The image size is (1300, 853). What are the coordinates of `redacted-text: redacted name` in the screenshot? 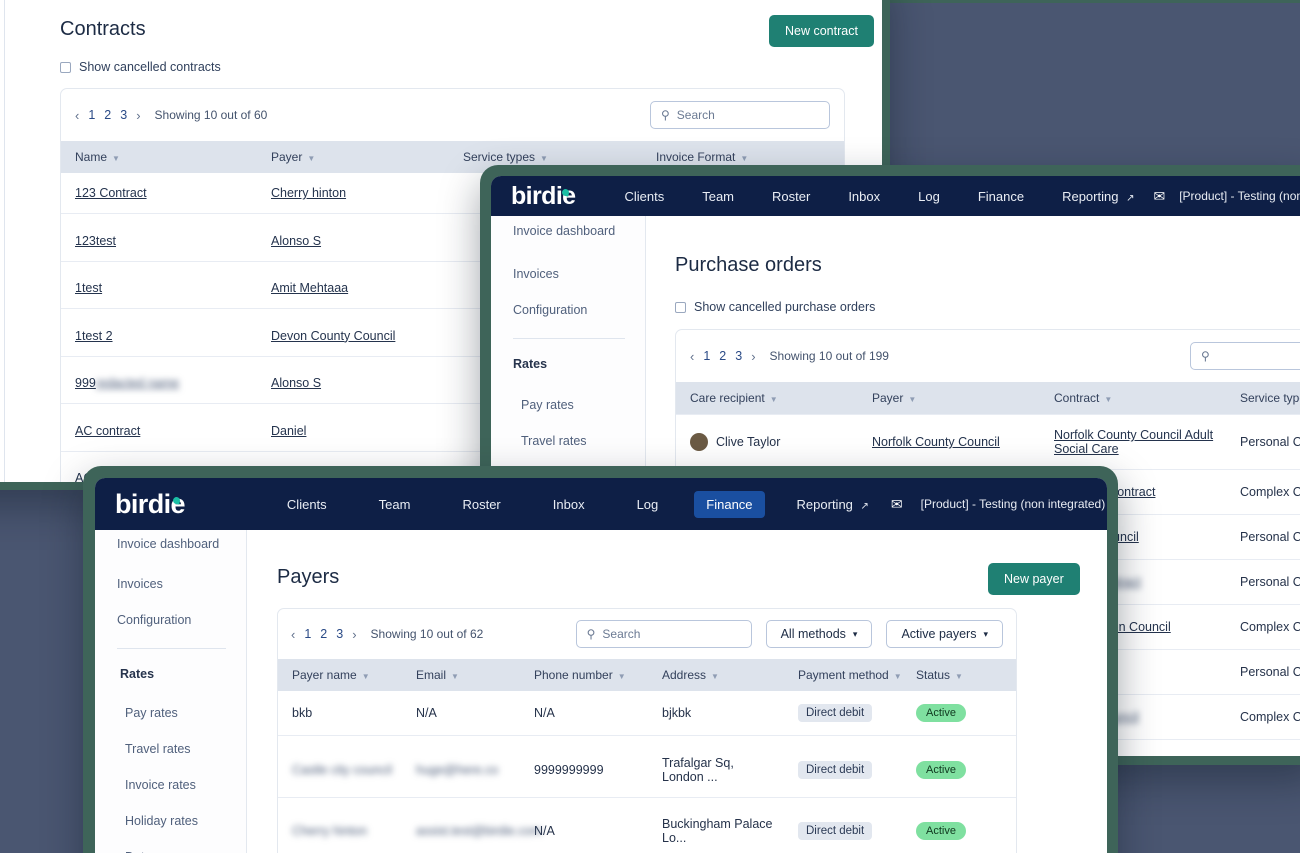 It's located at (137, 383).